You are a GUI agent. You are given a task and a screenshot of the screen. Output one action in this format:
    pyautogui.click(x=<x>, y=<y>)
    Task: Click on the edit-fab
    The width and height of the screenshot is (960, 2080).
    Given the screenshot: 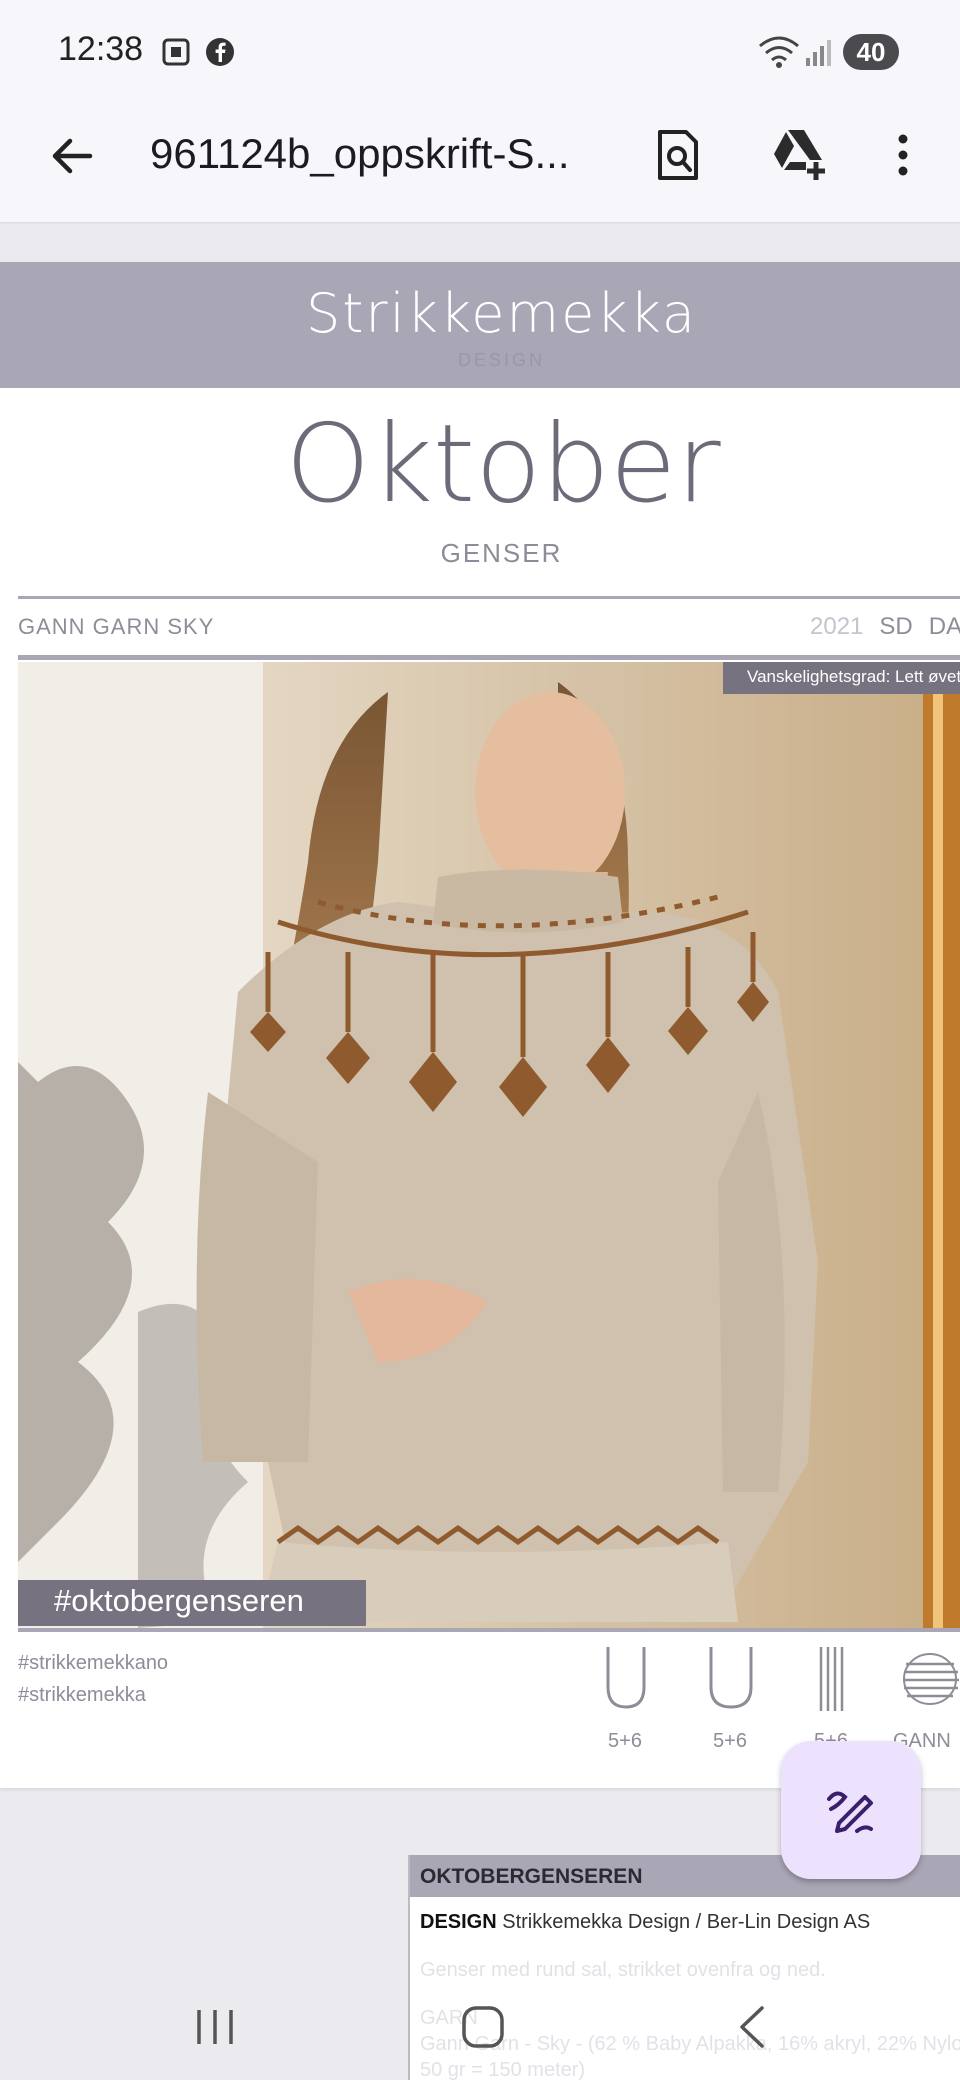 What is the action you would take?
    pyautogui.click(x=851, y=1810)
    